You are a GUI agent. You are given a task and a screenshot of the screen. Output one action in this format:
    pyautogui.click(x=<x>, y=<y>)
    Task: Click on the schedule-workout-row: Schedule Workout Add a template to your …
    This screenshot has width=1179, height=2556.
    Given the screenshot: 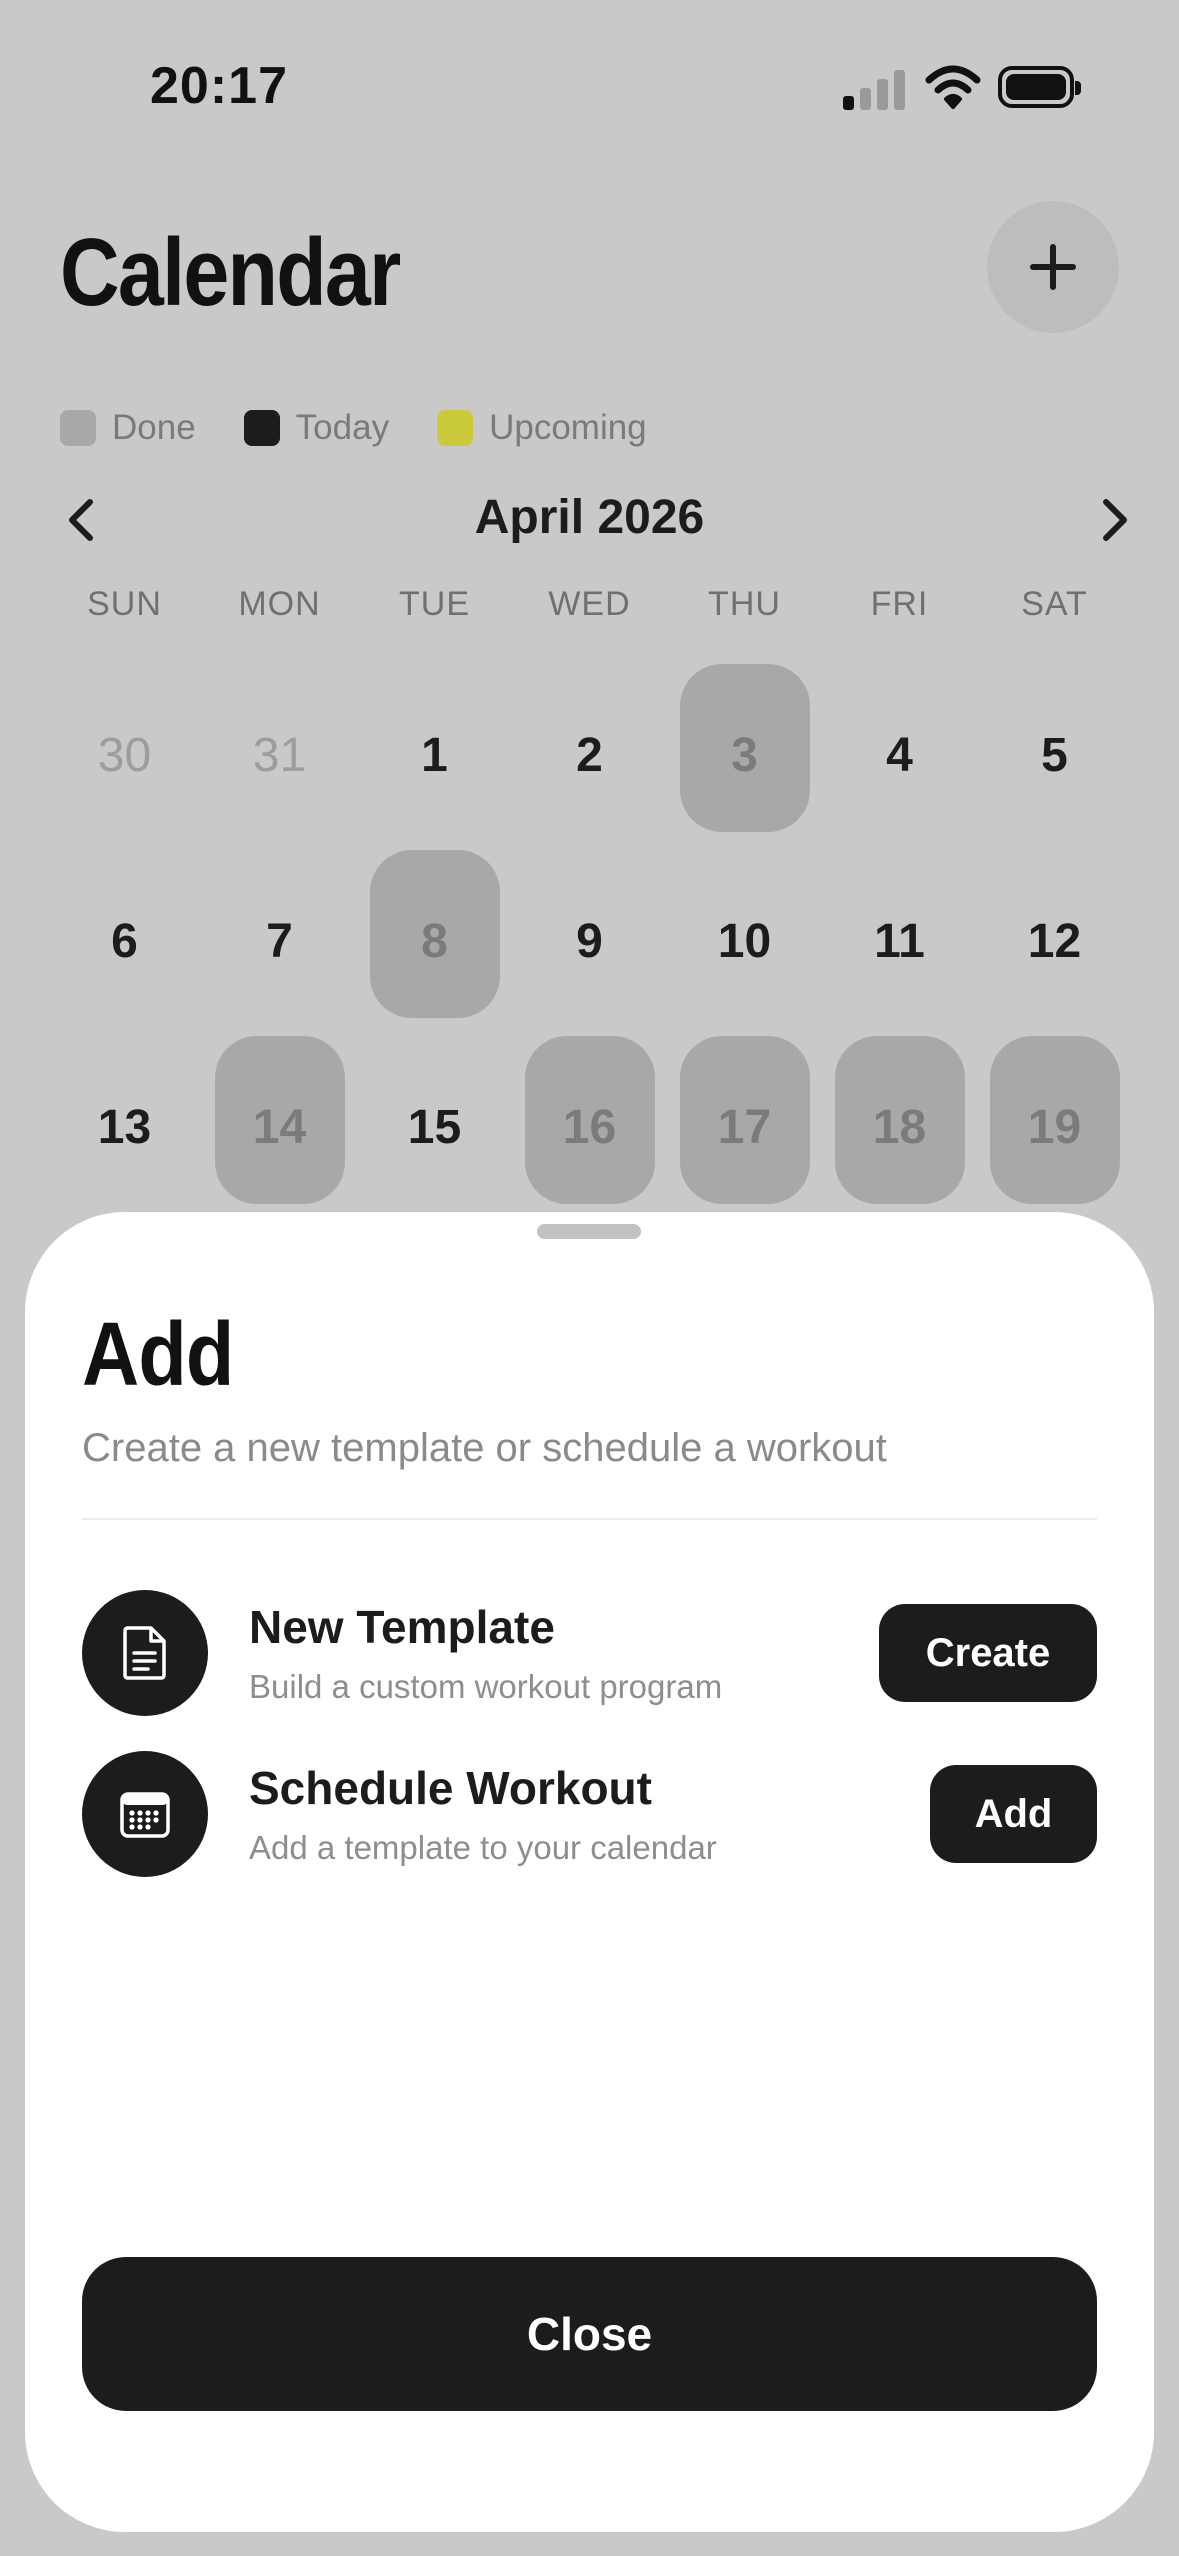 What is the action you would take?
    pyautogui.click(x=589, y=1814)
    